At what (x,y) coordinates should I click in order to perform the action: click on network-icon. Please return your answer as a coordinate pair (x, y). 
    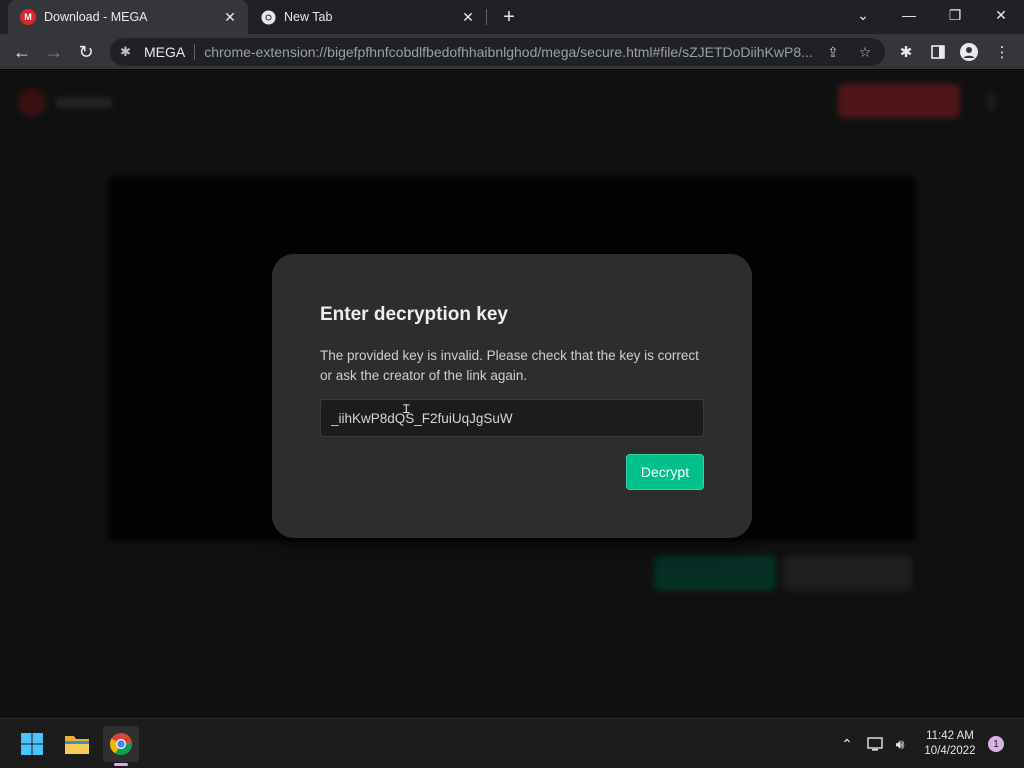
    Looking at the image, I should click on (876, 744).